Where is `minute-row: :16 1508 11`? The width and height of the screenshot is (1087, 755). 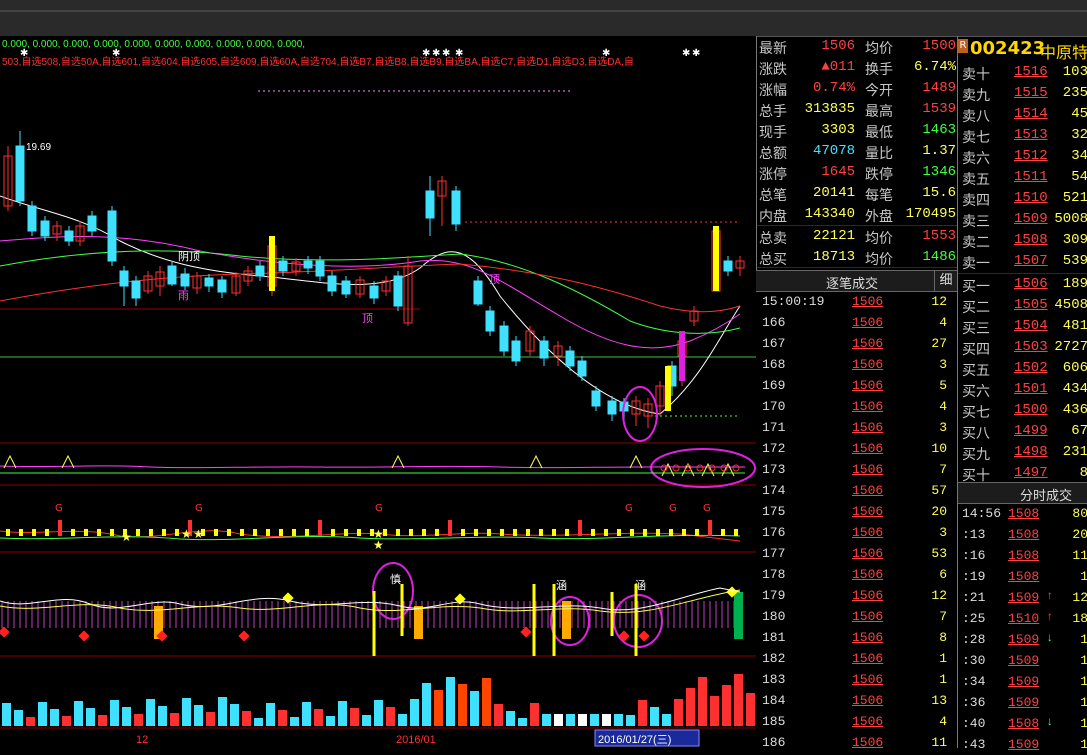 minute-row: :16 1508 11 is located at coordinates (1022, 555).